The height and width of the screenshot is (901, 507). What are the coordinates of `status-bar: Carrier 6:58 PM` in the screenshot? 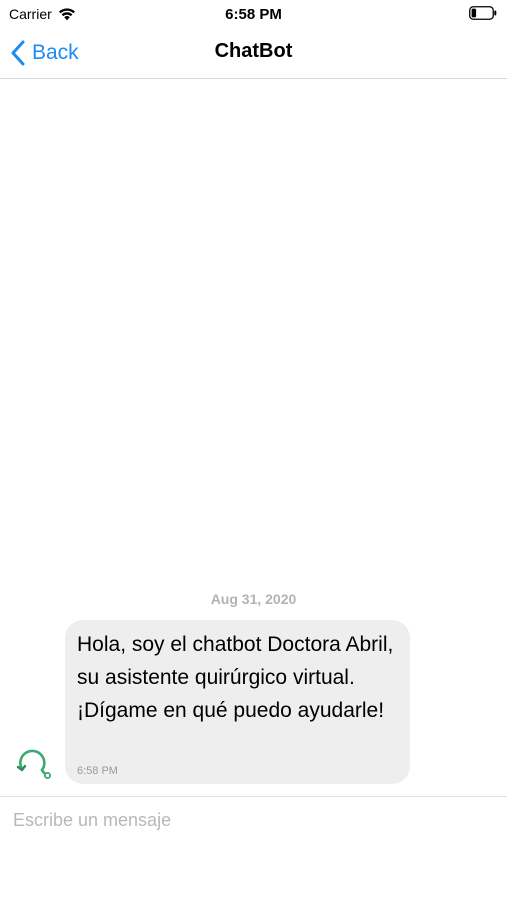 It's located at (253, 14).